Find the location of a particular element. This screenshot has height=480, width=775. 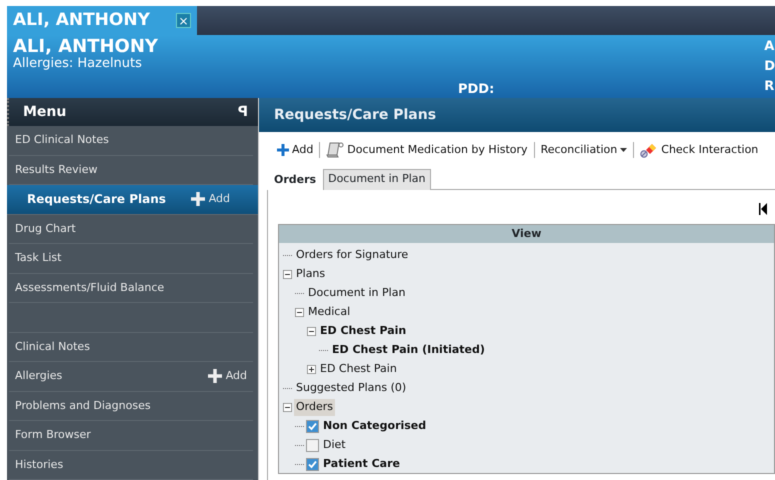

tree-item: Document in Plan is located at coordinates (357, 293).